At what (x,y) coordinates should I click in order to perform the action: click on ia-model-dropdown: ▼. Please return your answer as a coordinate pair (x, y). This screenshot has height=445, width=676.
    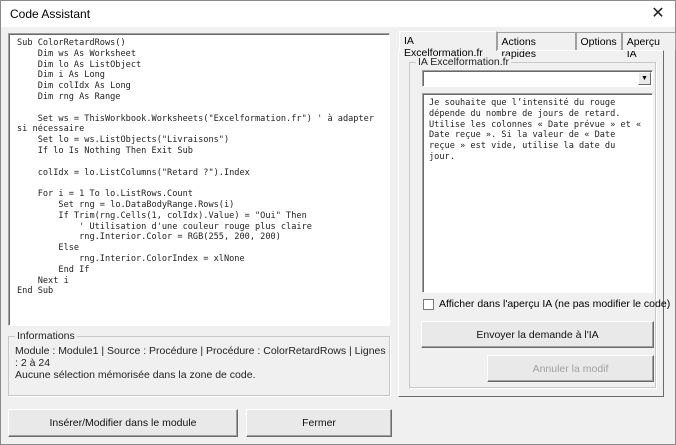
    Looking at the image, I should click on (537, 78).